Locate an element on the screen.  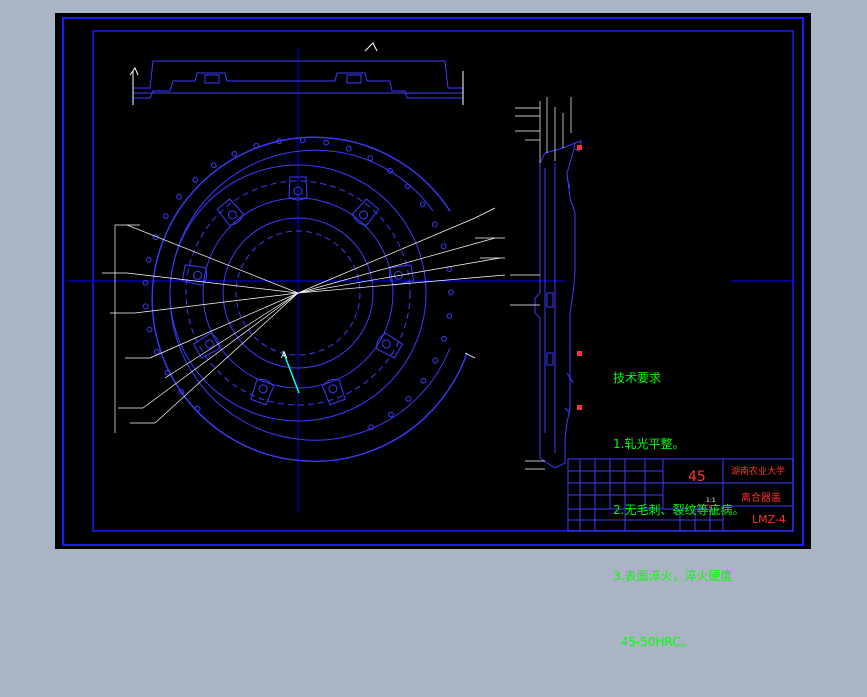
tech-item-4: 45-50HRC。 is located at coordinates (653, 642).